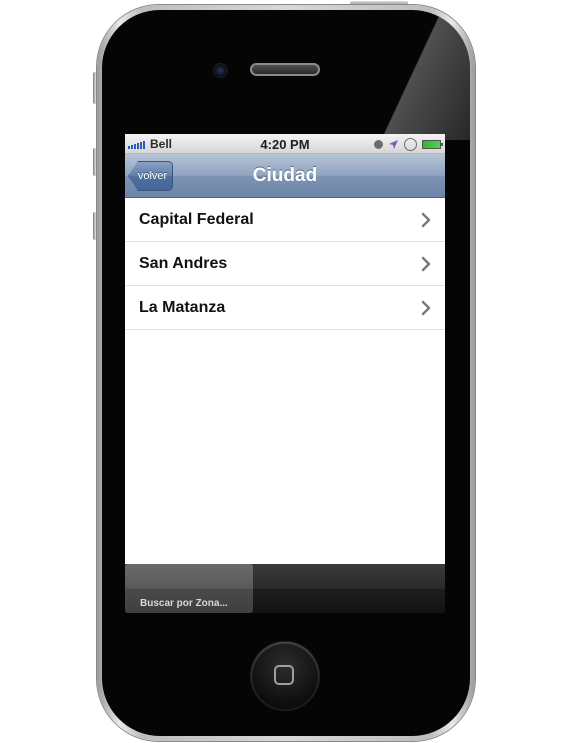 Image resolution: width=576 pixels, height=743 pixels. I want to click on alarm-icon, so click(378, 144).